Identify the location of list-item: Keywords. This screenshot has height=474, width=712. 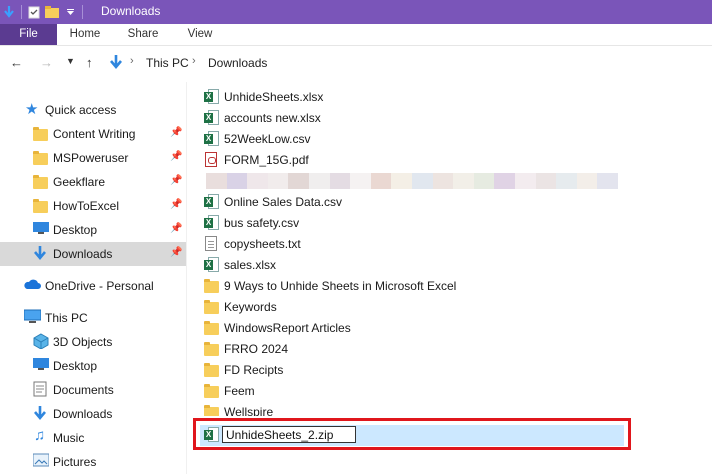
(420, 307).